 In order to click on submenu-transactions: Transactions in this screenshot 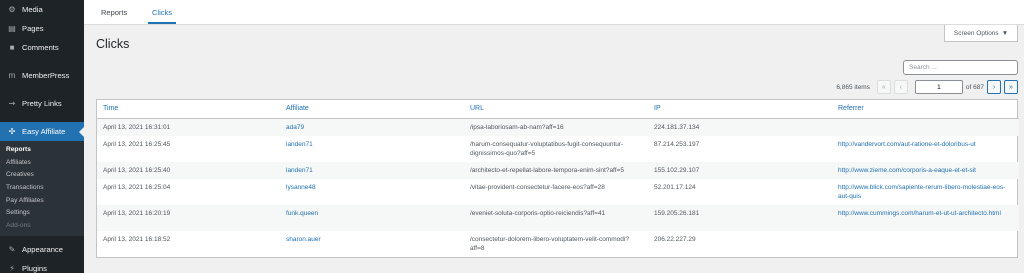, I will do `click(42, 188)`.